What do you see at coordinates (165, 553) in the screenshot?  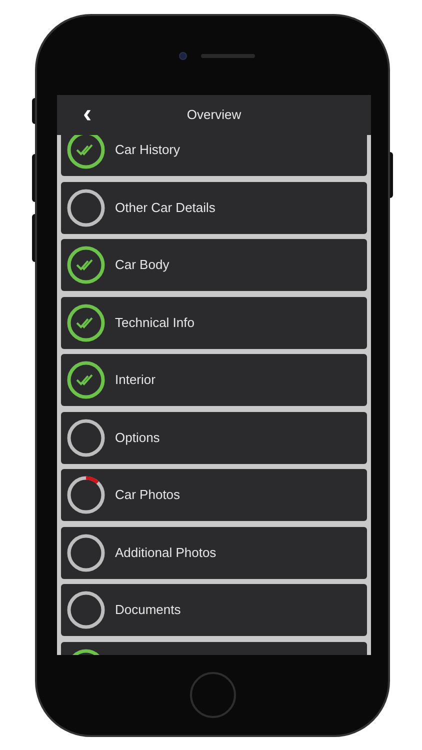 I see `section-label: Additional Photos` at bounding box center [165, 553].